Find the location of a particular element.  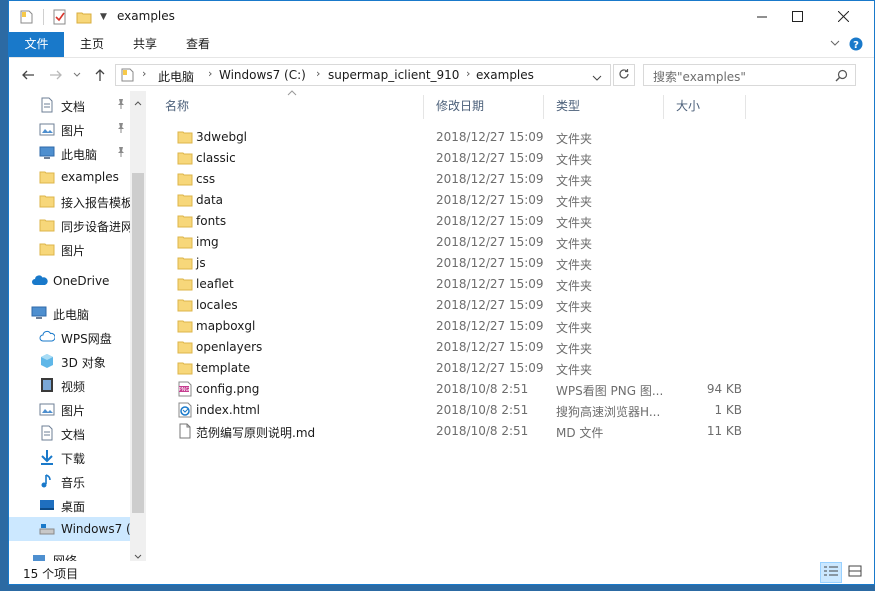

recent-locations-chevron-icon is located at coordinates (77, 75).